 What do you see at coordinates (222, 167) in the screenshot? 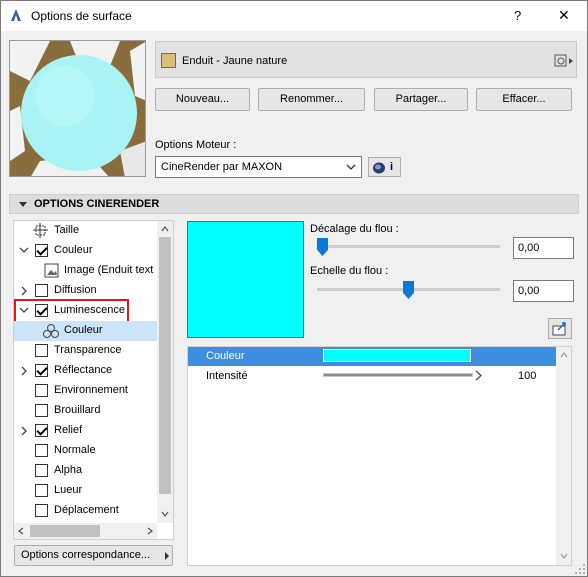
I see `engine-selected: CineRender par MAXON` at bounding box center [222, 167].